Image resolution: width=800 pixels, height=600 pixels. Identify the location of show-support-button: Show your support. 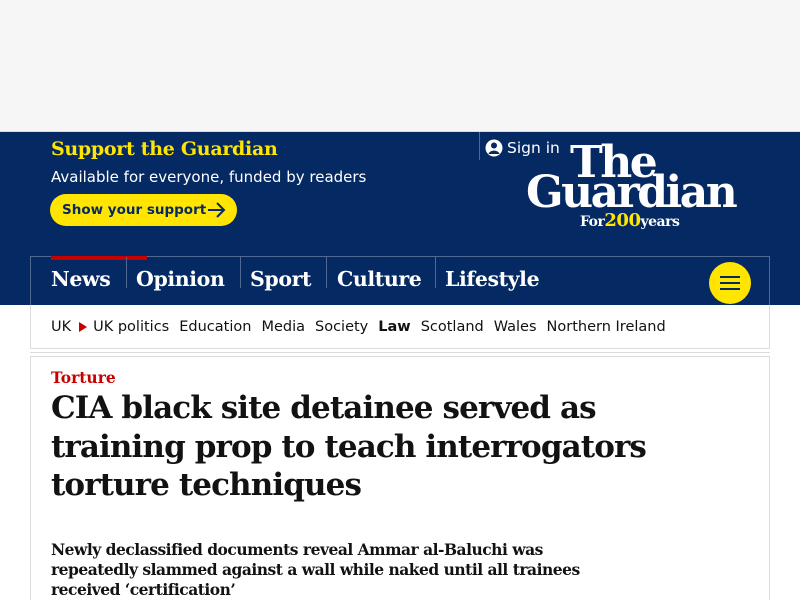
(143, 210).